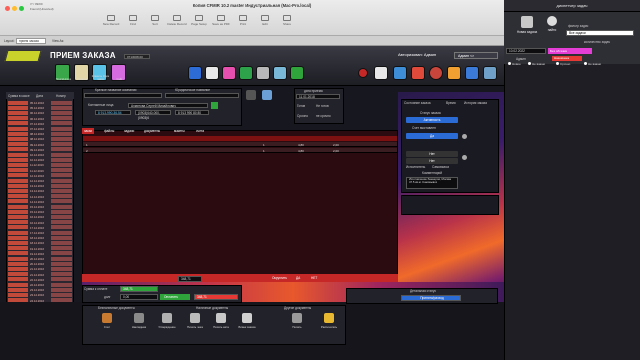 The image size is (640, 360). Describe the element at coordinates (251, 95) in the screenshot. I see `user-icon` at that location.